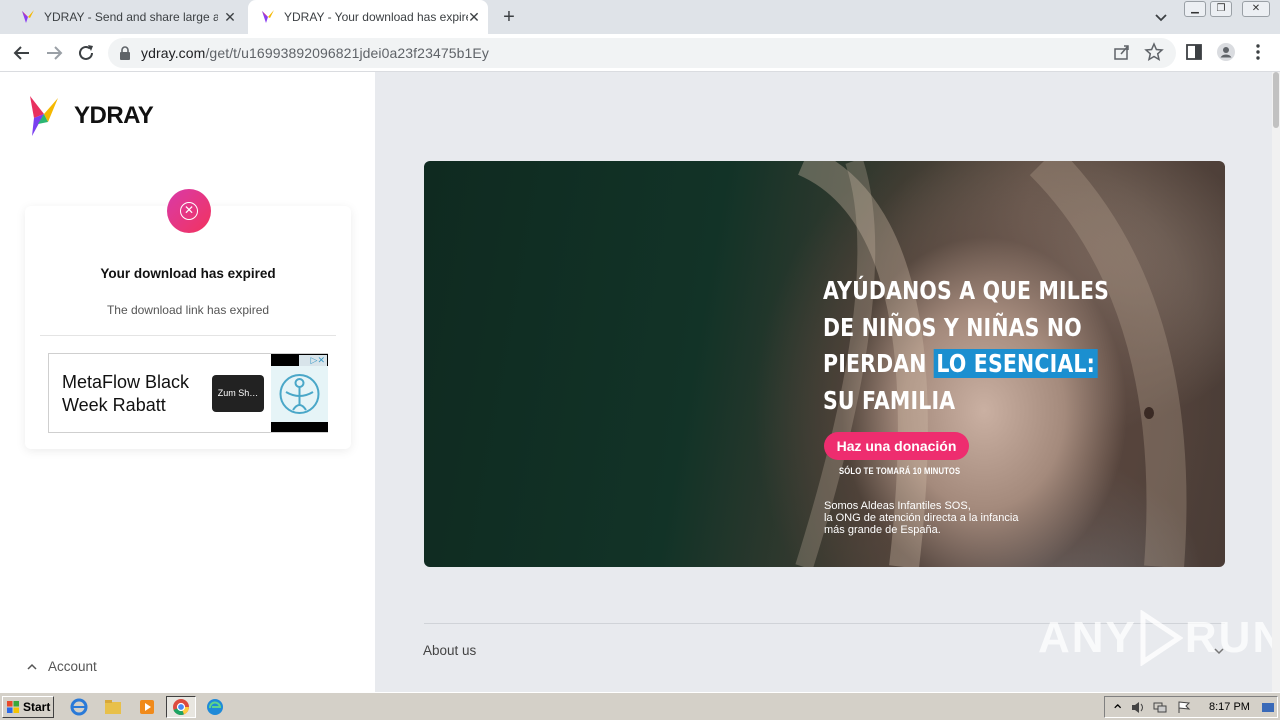  I want to click on about-us-link: About us, so click(449, 650).